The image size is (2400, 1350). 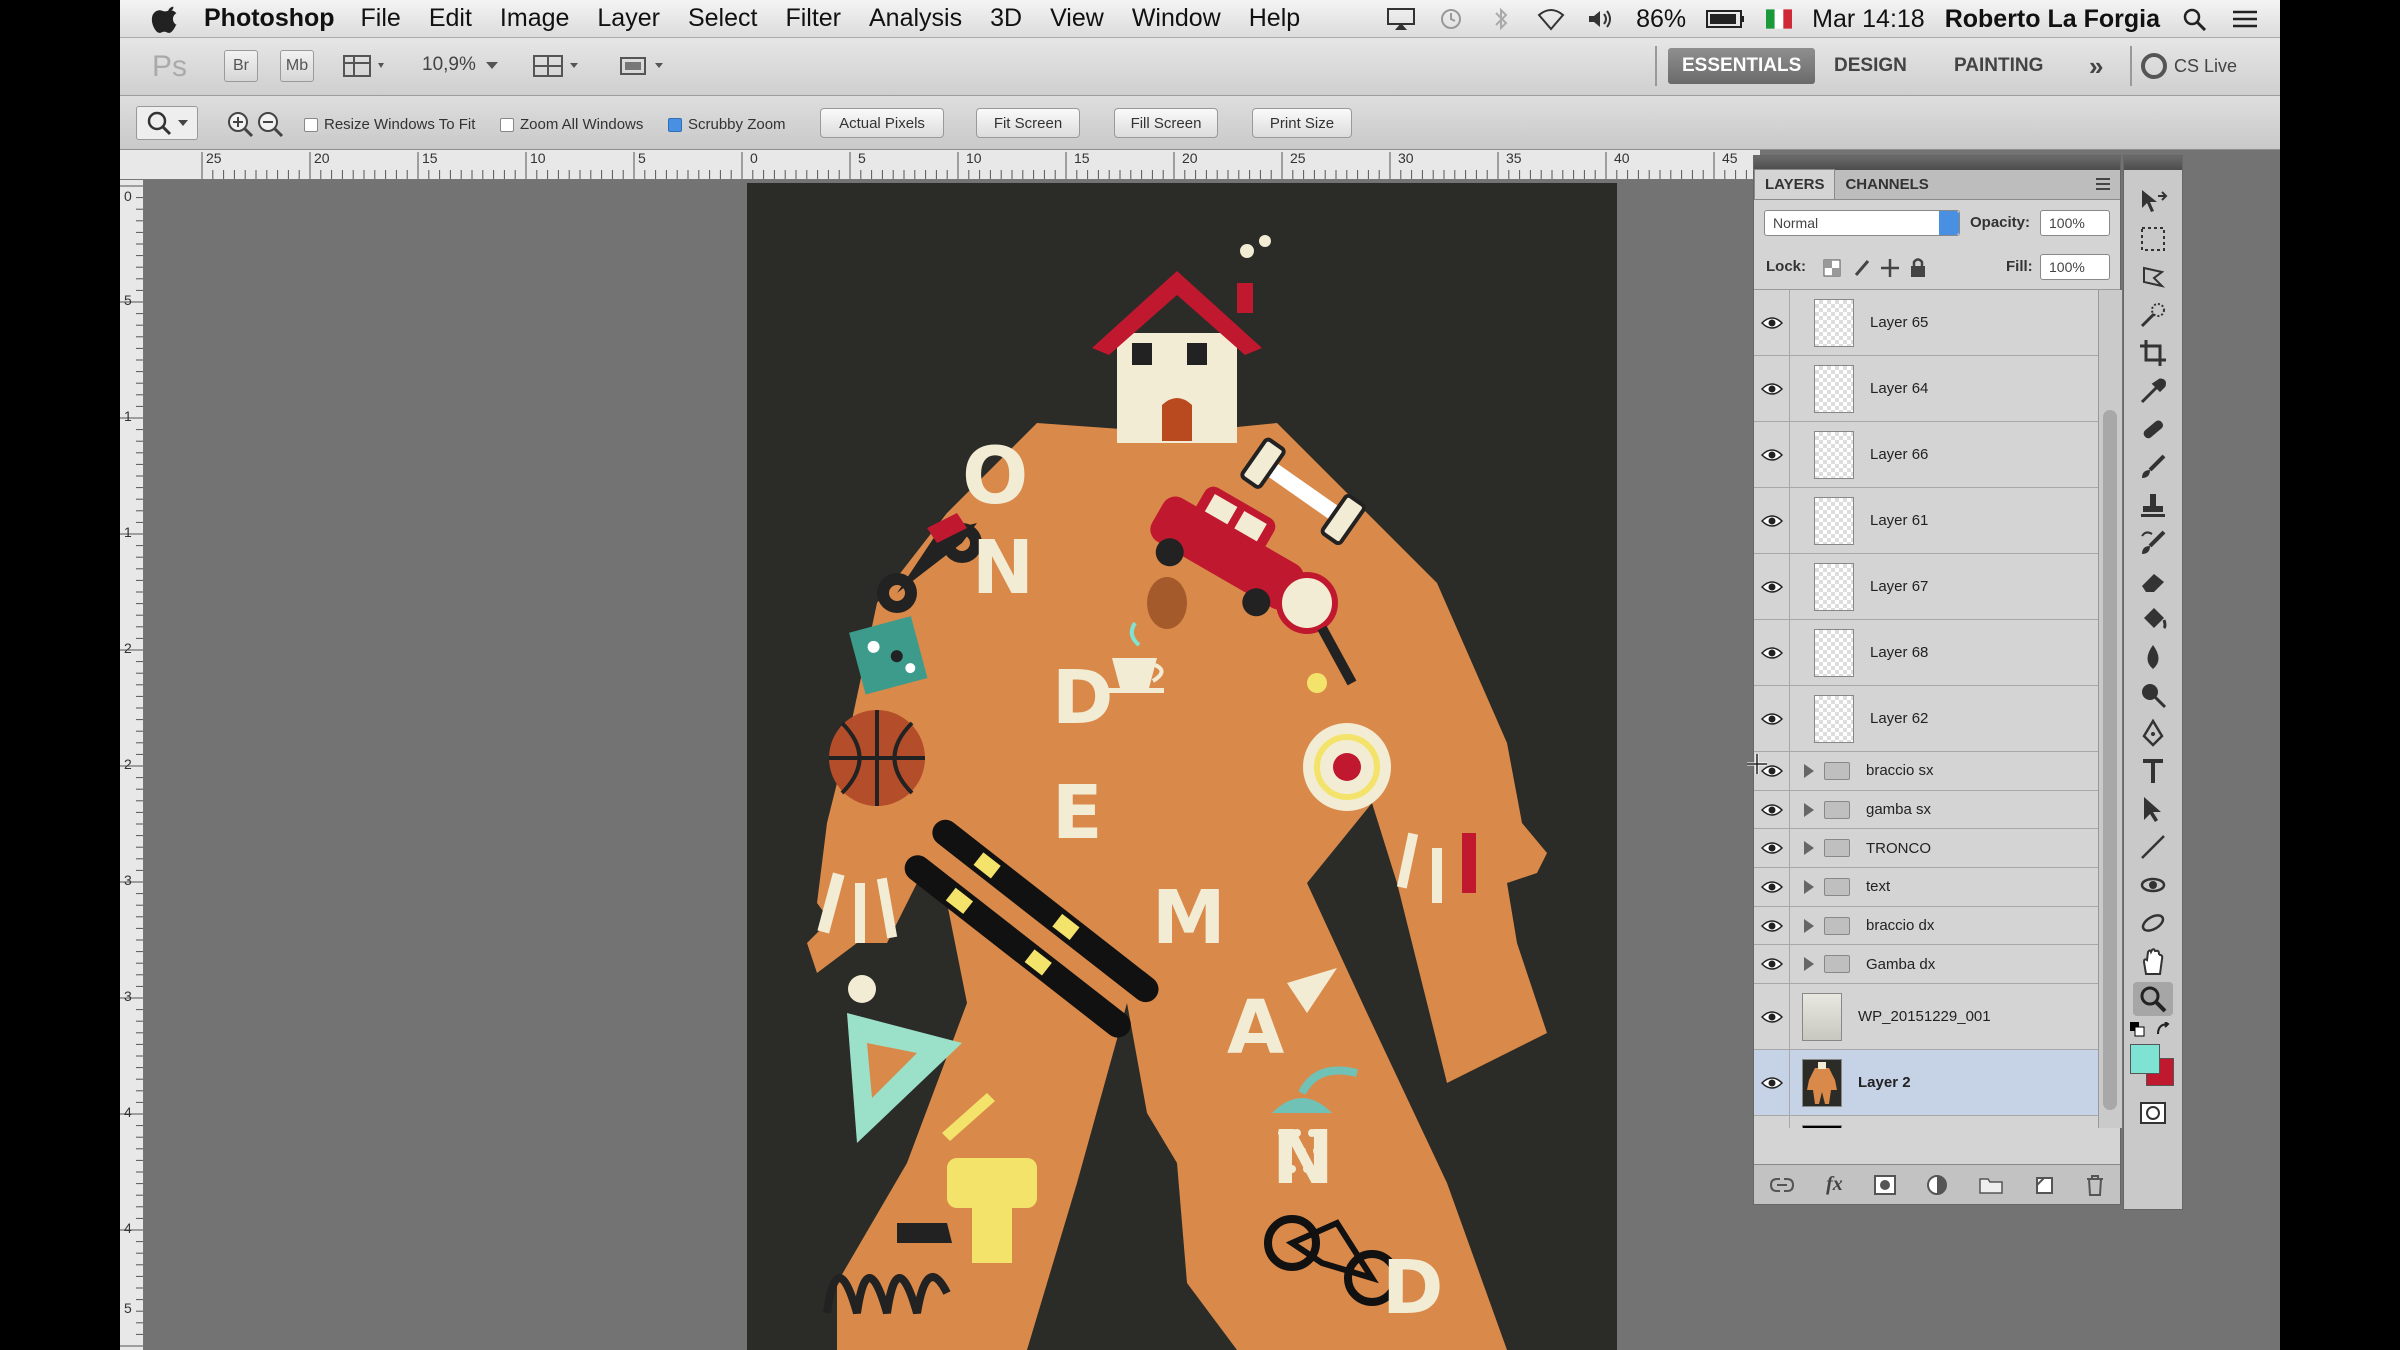 What do you see at coordinates (1926, 771) in the screenshot?
I see `layer-group-row: braccio sx` at bounding box center [1926, 771].